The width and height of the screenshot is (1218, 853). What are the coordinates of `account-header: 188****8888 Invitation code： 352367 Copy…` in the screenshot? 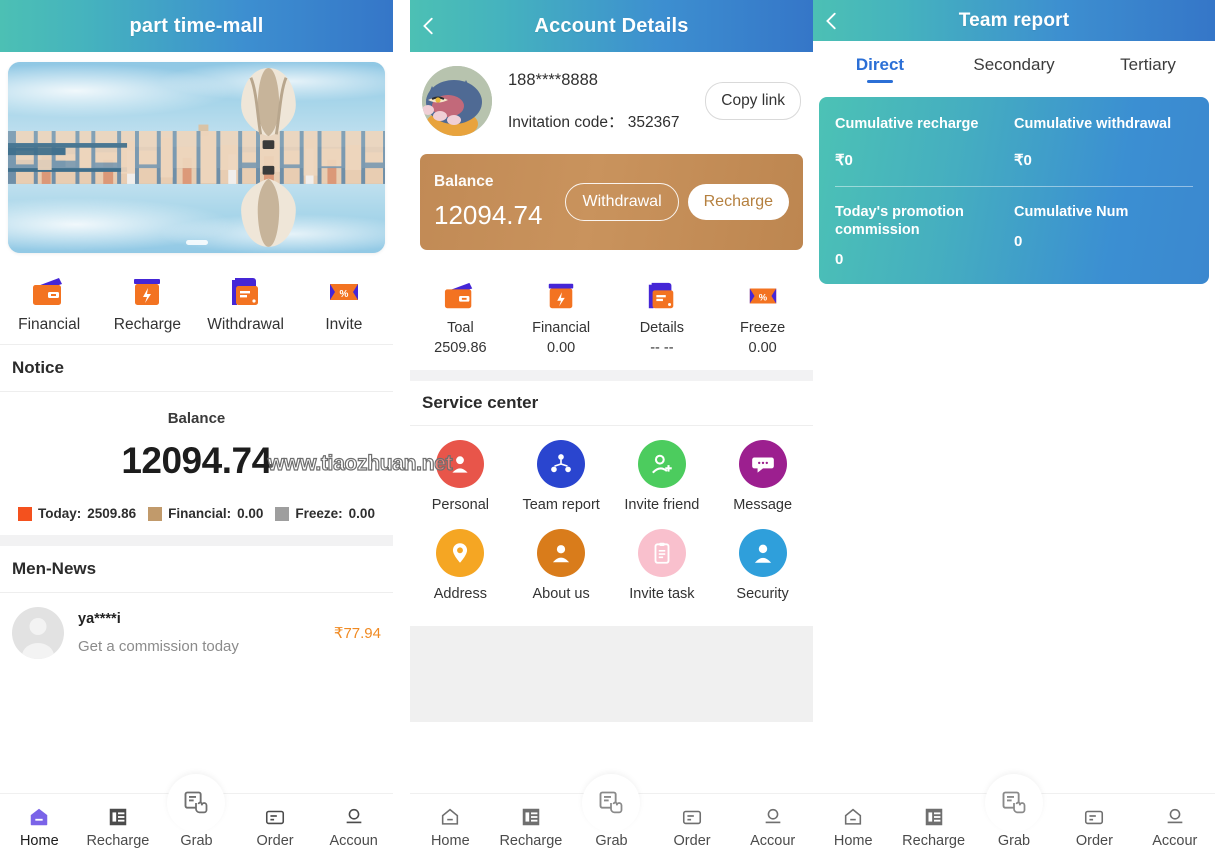 It's located at (611, 103).